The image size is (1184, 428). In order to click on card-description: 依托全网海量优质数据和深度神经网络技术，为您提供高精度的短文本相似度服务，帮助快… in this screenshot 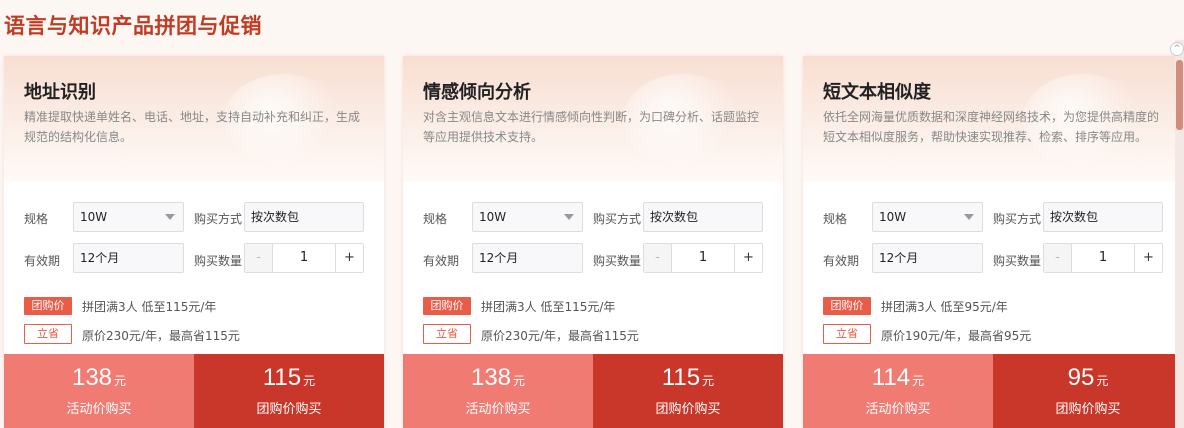, I will do `click(991, 127)`.